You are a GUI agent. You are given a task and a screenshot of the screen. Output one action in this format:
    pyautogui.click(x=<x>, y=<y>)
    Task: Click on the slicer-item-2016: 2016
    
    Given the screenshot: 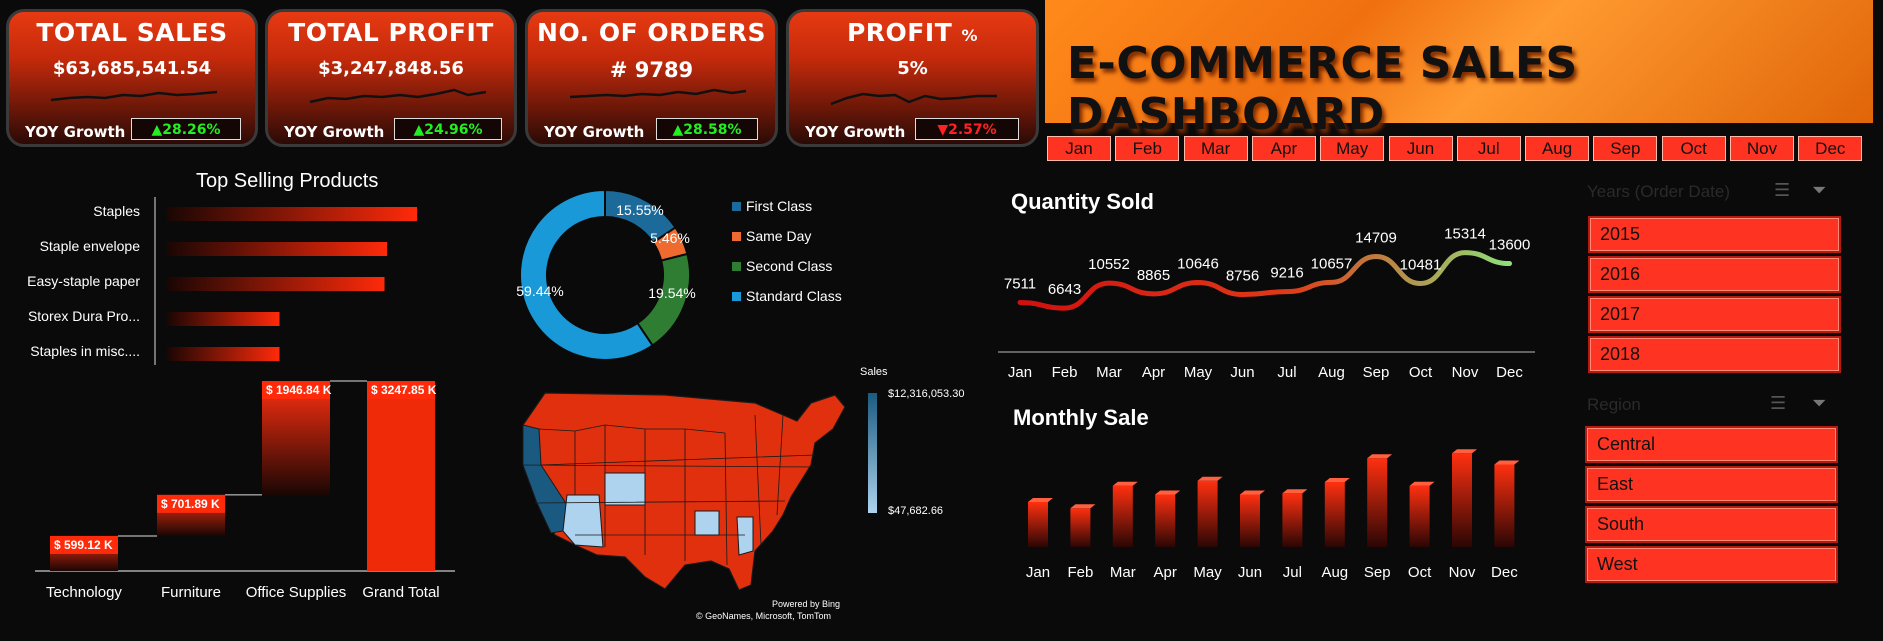 What is the action you would take?
    pyautogui.click(x=1714, y=274)
    